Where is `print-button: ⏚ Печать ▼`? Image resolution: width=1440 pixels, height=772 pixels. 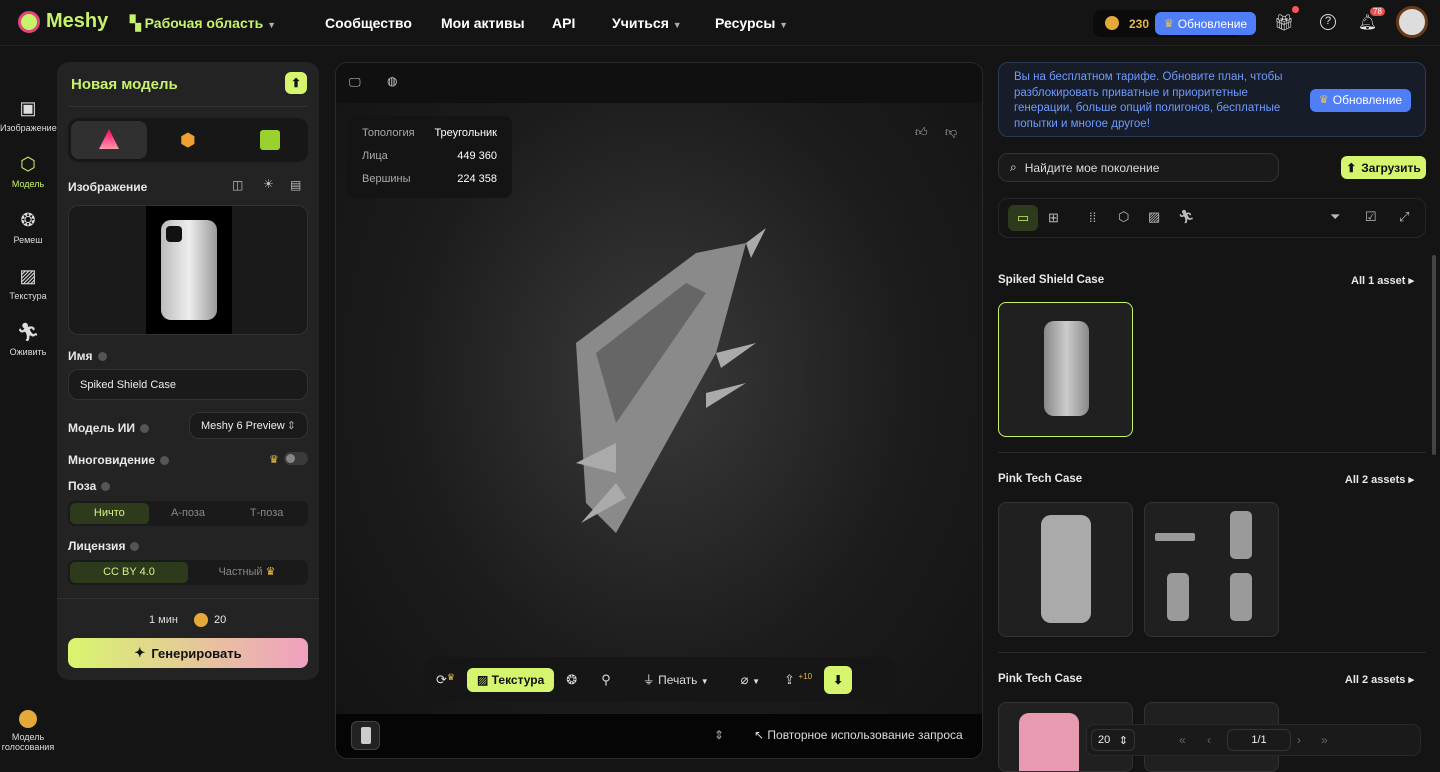 print-button: ⏚ Печать ▼ is located at coordinates (676, 679).